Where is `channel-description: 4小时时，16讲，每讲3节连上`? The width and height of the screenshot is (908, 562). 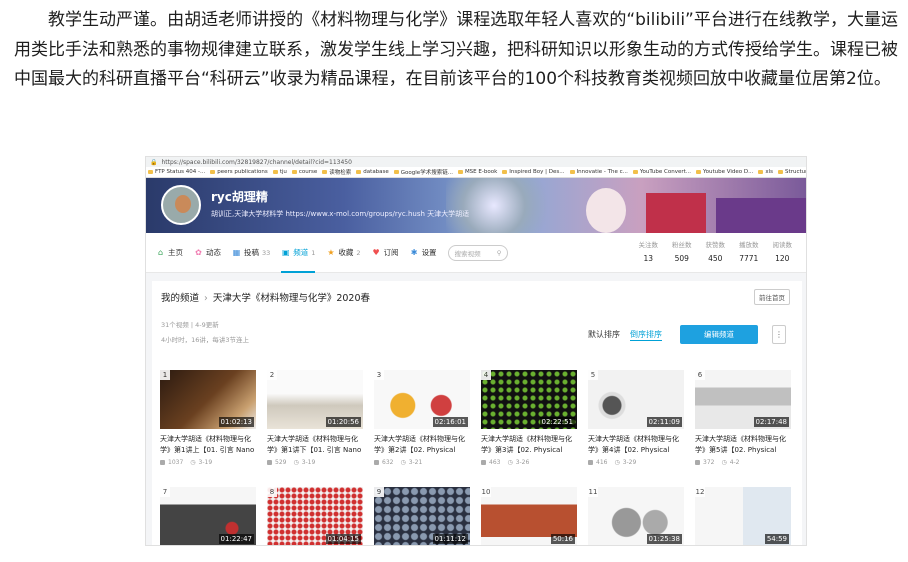 channel-description: 4小时时，16讲，每讲3节连上 is located at coordinates (205, 340).